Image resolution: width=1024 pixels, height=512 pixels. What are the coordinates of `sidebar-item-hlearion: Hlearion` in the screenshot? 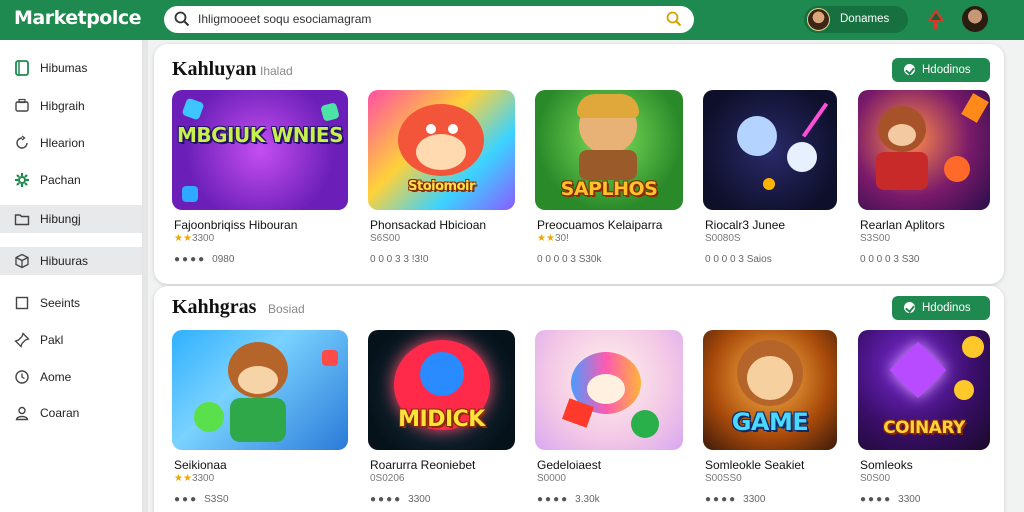 It's located at (71, 143).